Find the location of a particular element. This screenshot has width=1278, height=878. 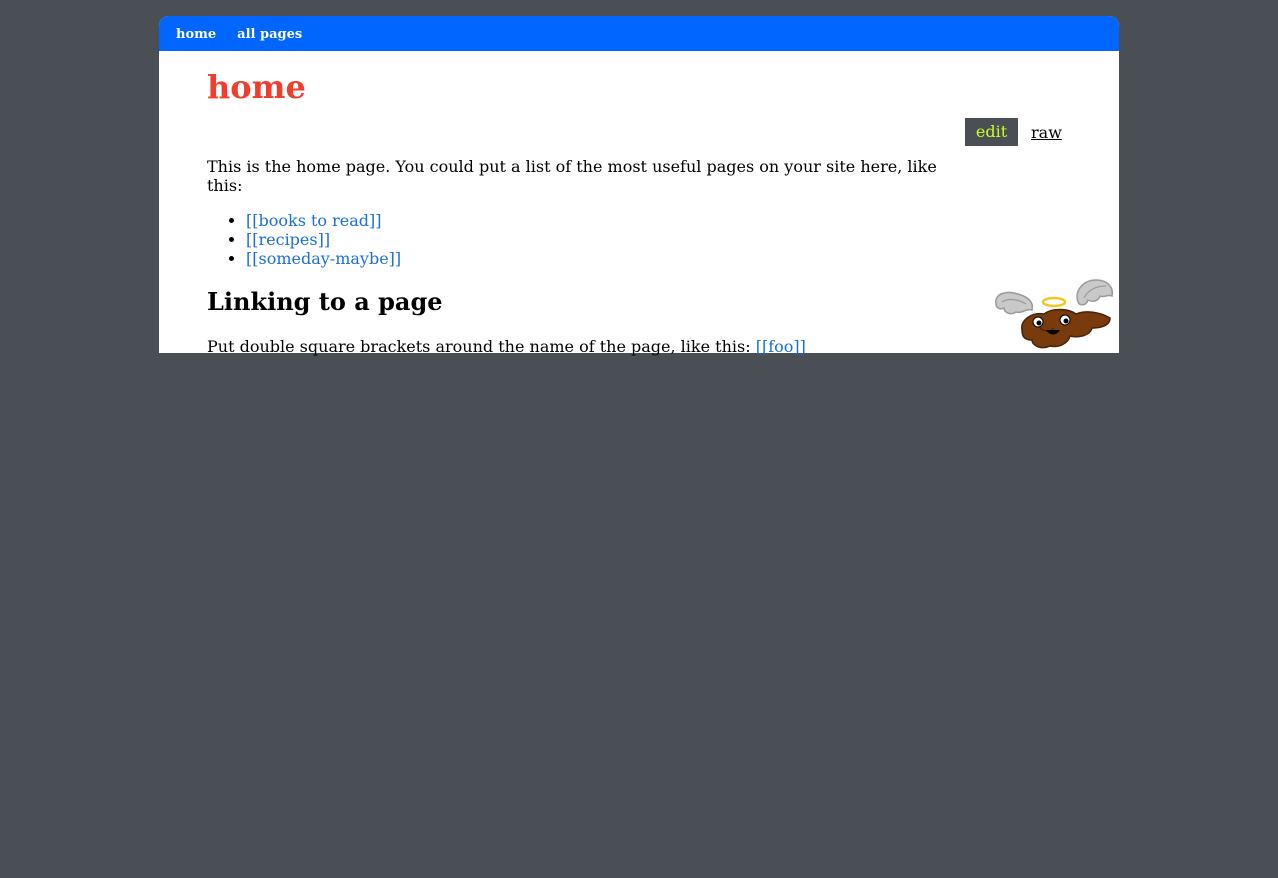

wiki-link-someday-maybe: [[someday-maybe]] is located at coordinates (323, 258).